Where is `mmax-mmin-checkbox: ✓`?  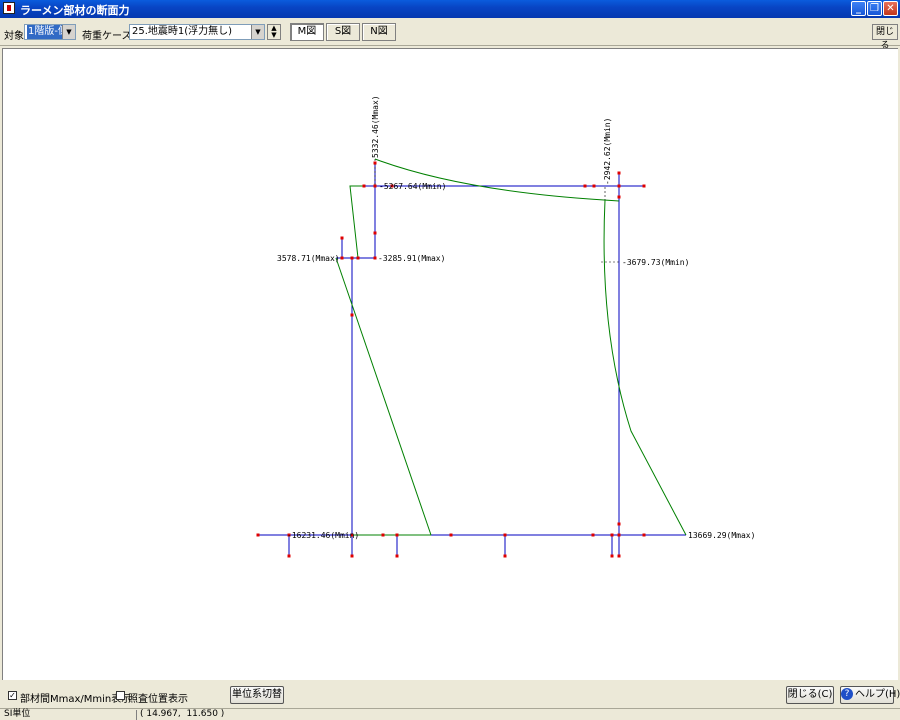 mmax-mmin-checkbox: ✓ is located at coordinates (12, 695).